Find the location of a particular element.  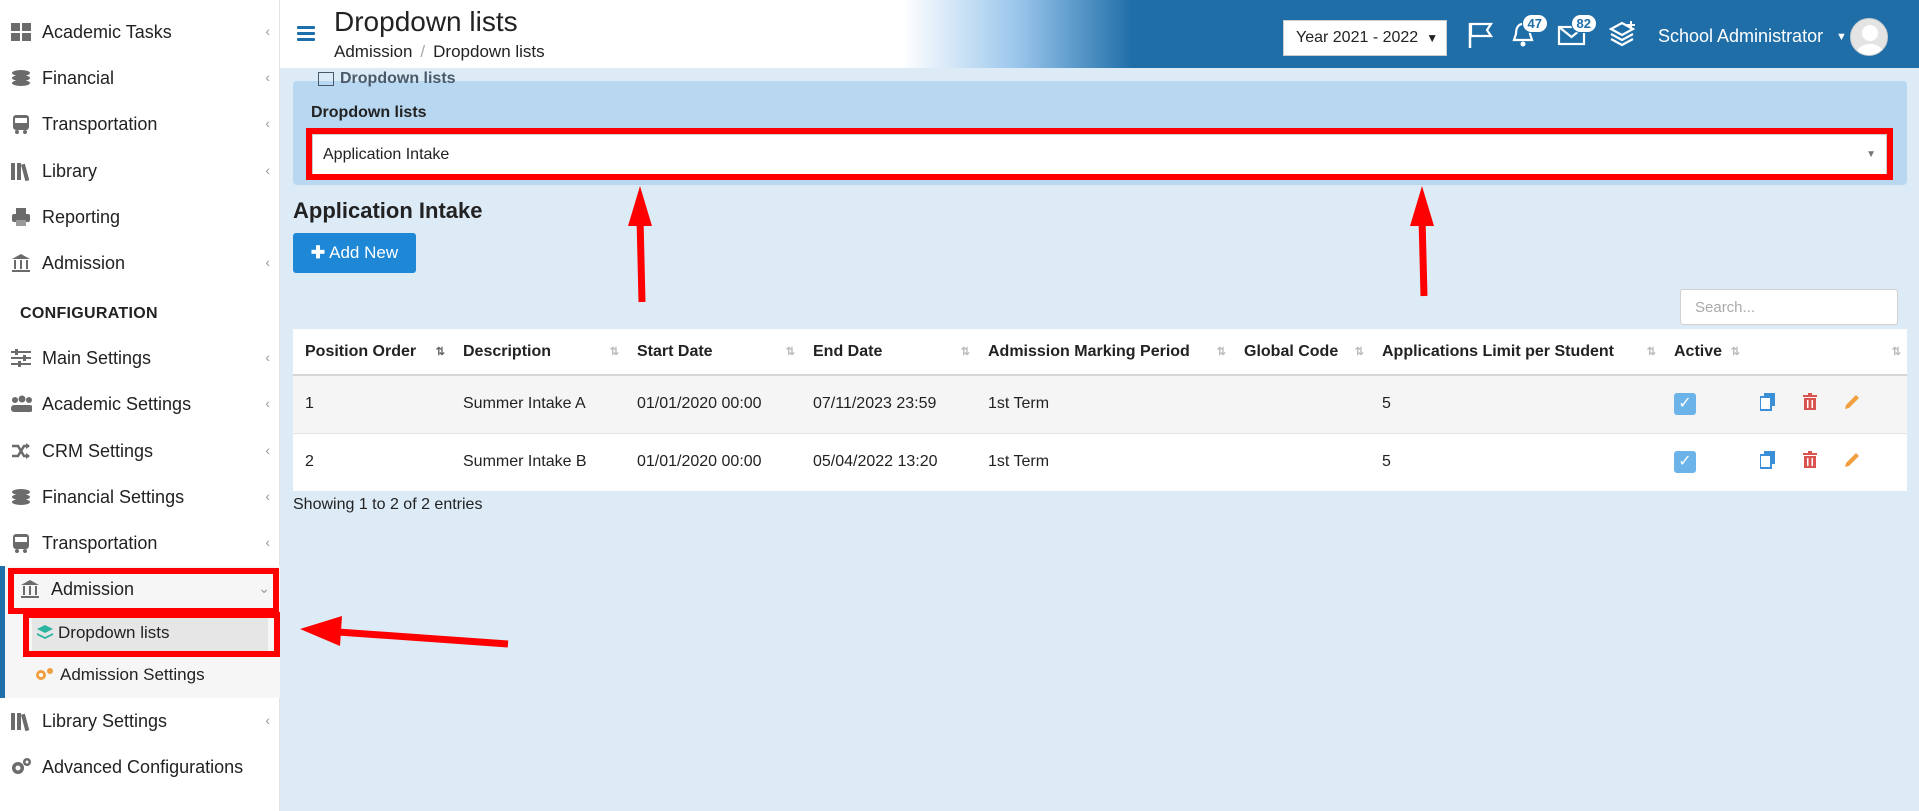

sidebar-item-label: CRM Settings is located at coordinates (98, 450).